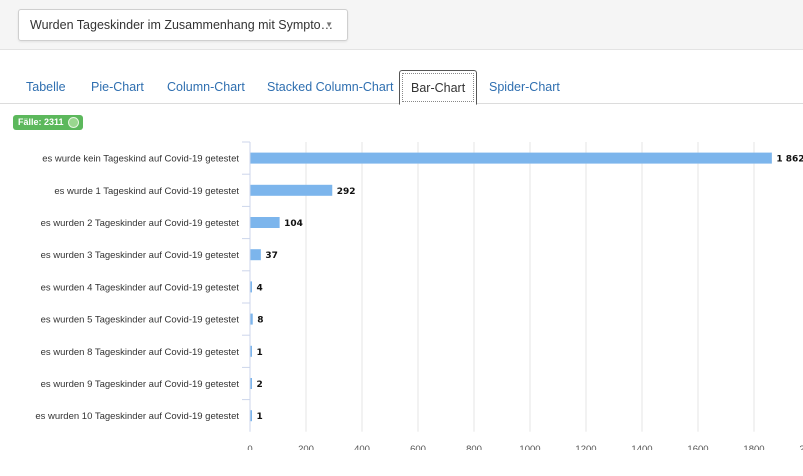 Image resolution: width=803 pixels, height=476 pixels. Describe the element at coordinates (474, 447) in the screenshot. I see `x-tick-label: 800` at that location.